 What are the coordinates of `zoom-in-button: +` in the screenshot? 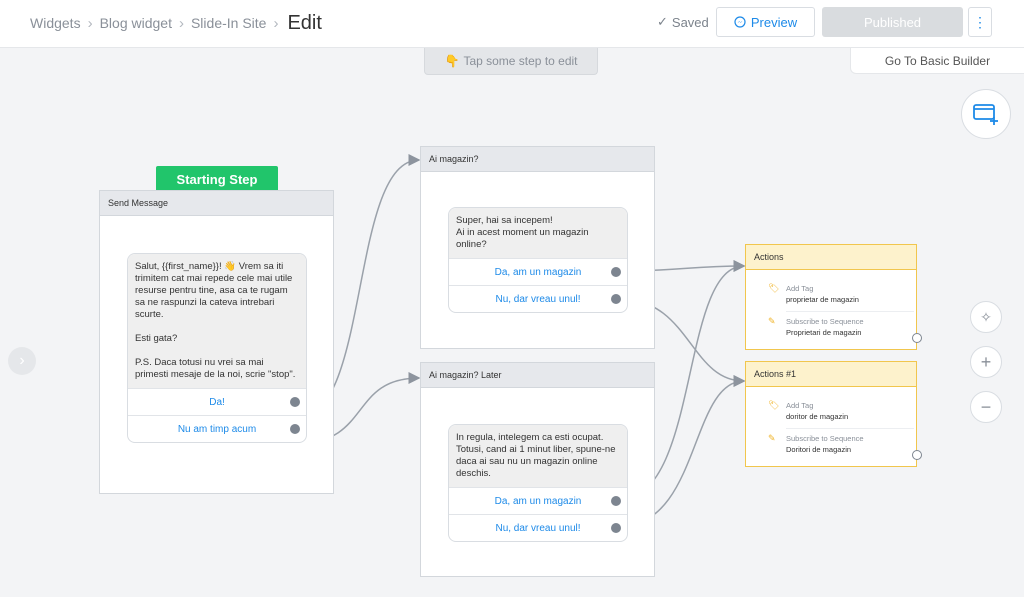 It's located at (986, 362).